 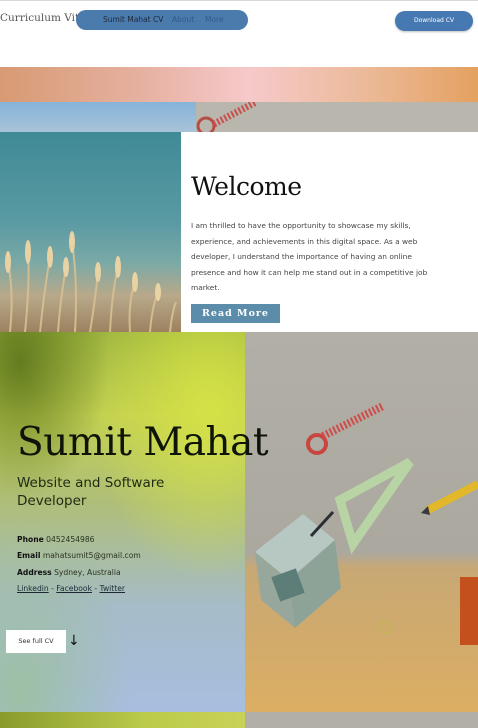 What do you see at coordinates (74, 588) in the screenshot?
I see `facebook-link: Facebook` at bounding box center [74, 588].